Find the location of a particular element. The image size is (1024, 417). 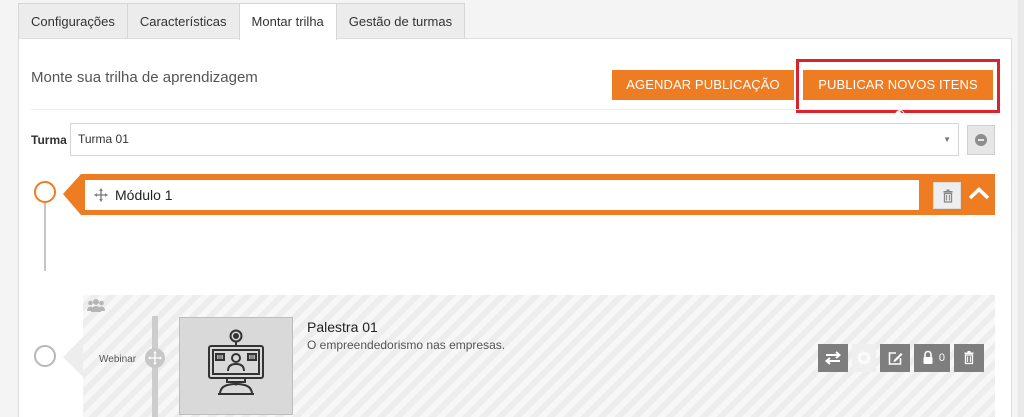

scrollbar is located at coordinates (1021, 208).